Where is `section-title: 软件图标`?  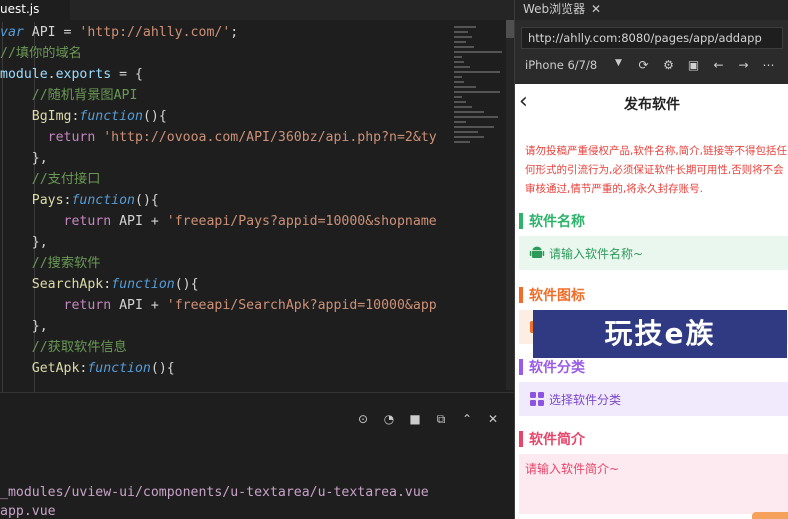 section-title: 软件图标 is located at coordinates (557, 296).